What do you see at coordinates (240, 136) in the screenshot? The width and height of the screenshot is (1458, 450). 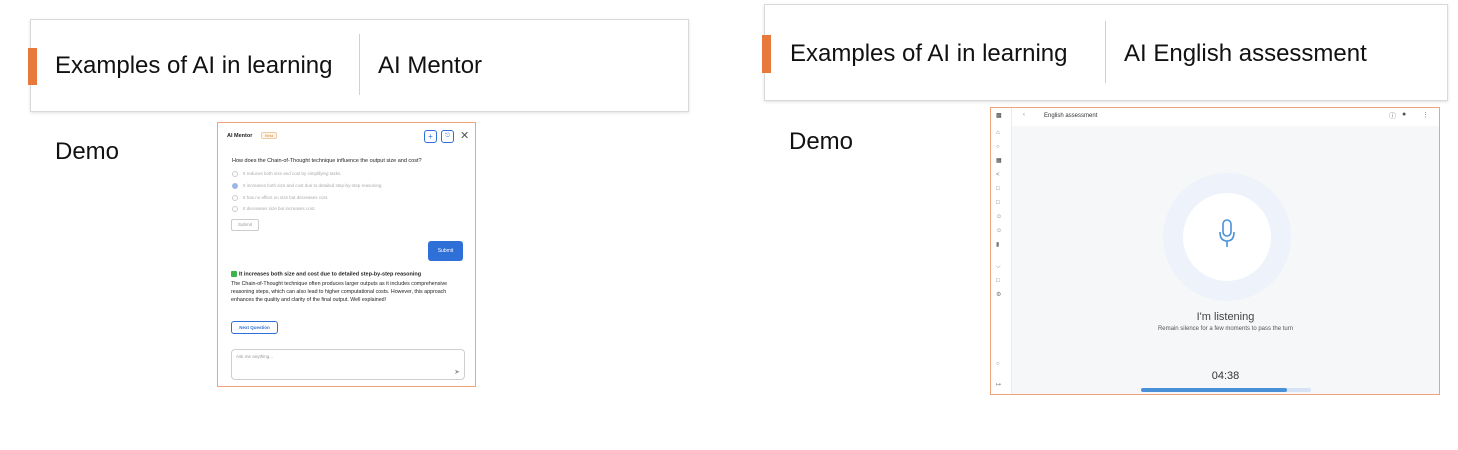 I see `mentor-header: AI Mentor` at bounding box center [240, 136].